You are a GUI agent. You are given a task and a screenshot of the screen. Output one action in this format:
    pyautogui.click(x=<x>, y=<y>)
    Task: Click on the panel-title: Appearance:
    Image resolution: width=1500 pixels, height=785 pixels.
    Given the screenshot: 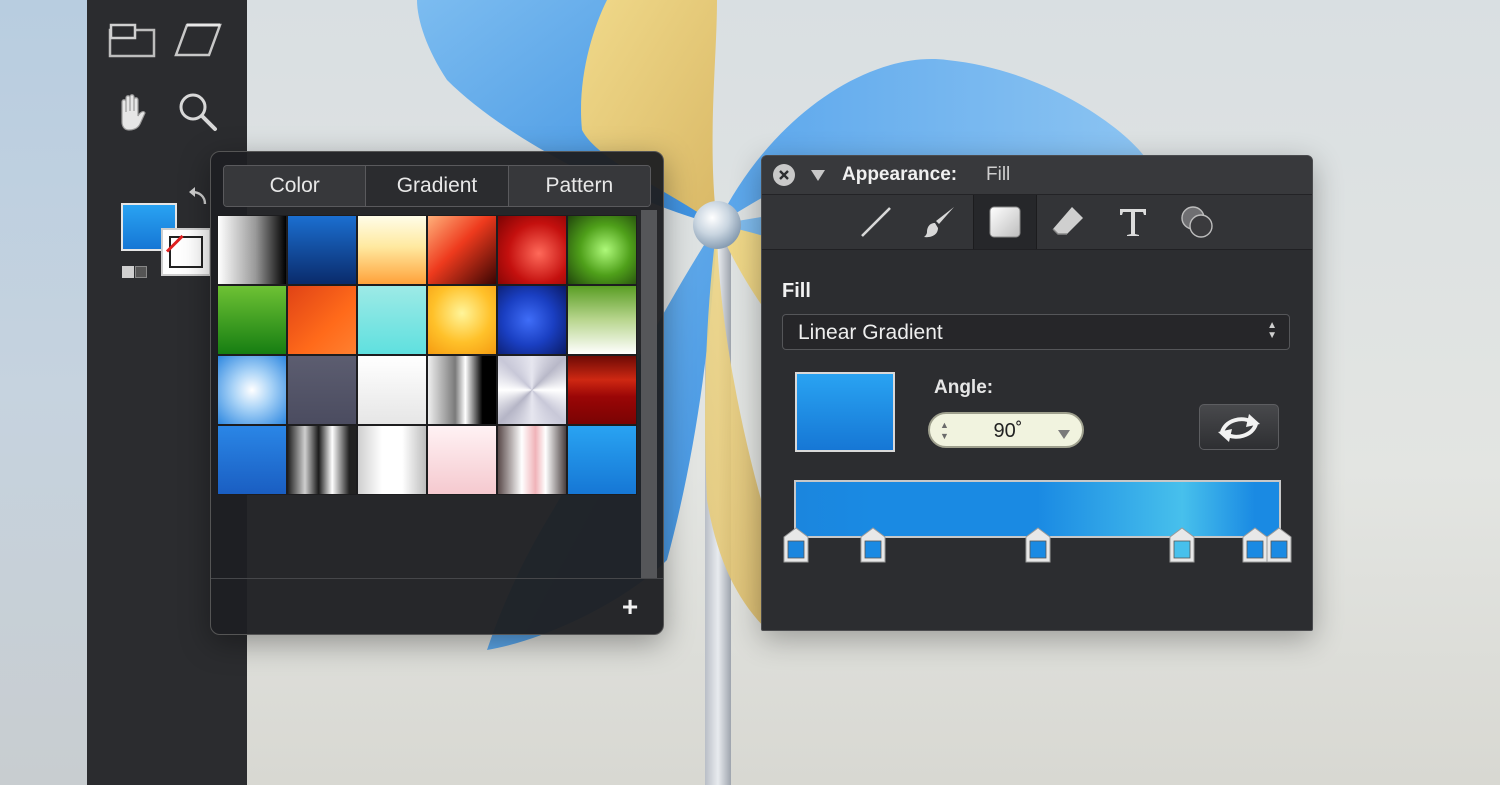 What is the action you would take?
    pyautogui.click(x=900, y=174)
    